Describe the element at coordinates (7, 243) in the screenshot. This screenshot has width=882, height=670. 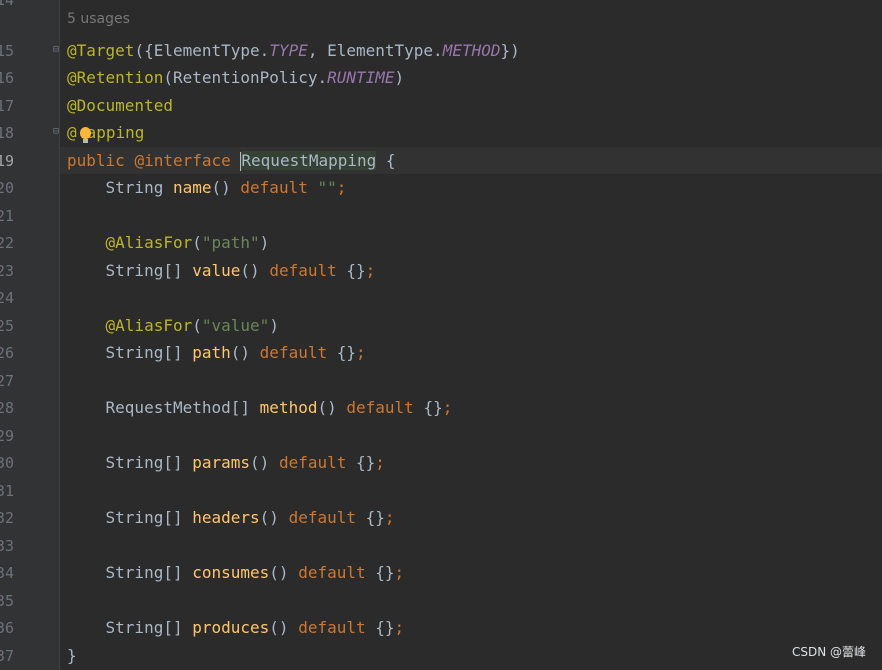
I see `line-number: 22` at that location.